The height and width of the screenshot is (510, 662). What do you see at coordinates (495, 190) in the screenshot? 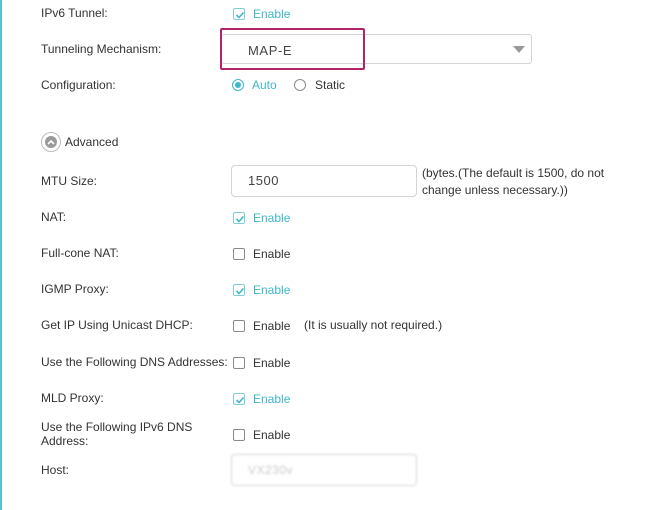
I see `mtu-note-line2: change unless necessary.))` at bounding box center [495, 190].